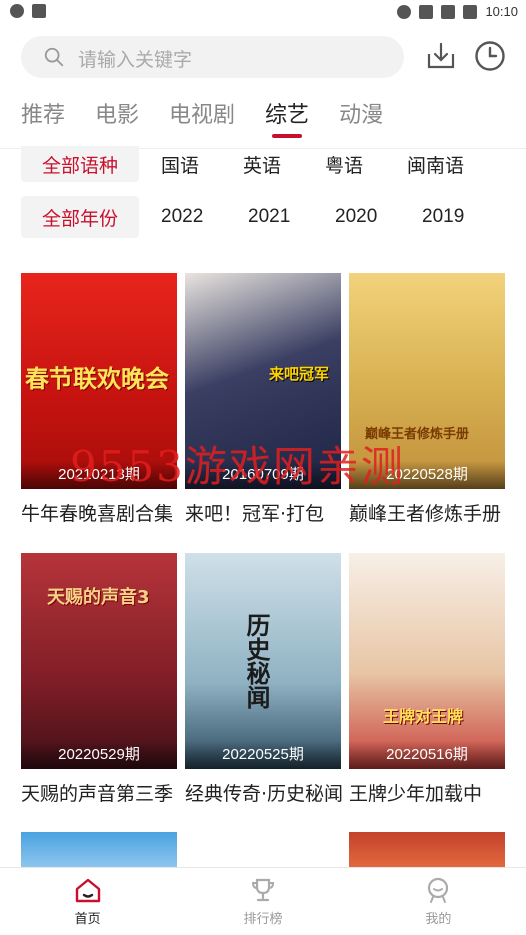 The width and height of the screenshot is (526, 935). I want to click on tab-anime: 动漫, so click(361, 120).